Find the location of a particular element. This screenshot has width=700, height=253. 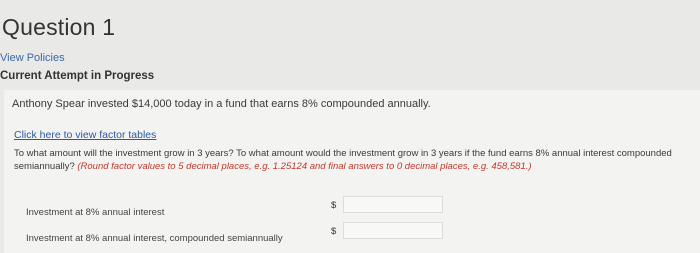

currency-symbol-annual: $ is located at coordinates (334, 205).